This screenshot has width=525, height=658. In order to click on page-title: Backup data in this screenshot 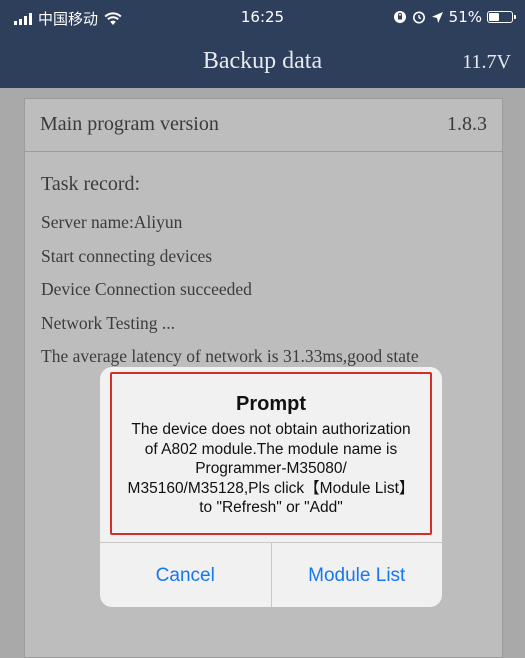, I will do `click(262, 61)`.